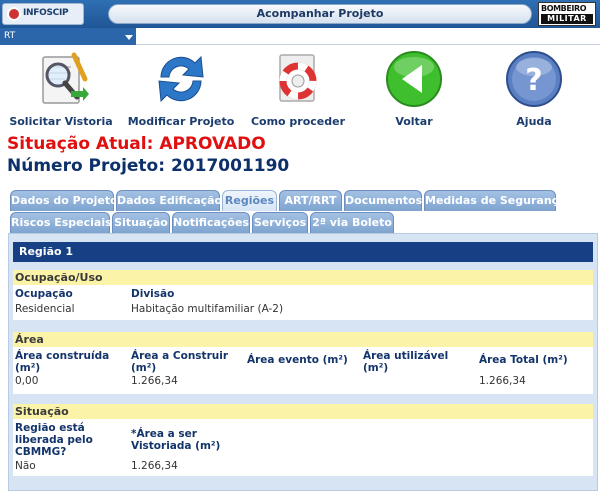 The width and height of the screenshot is (600, 495). Describe the element at coordinates (25, 466) in the screenshot. I see `regiao-liberada-value: Não` at that location.